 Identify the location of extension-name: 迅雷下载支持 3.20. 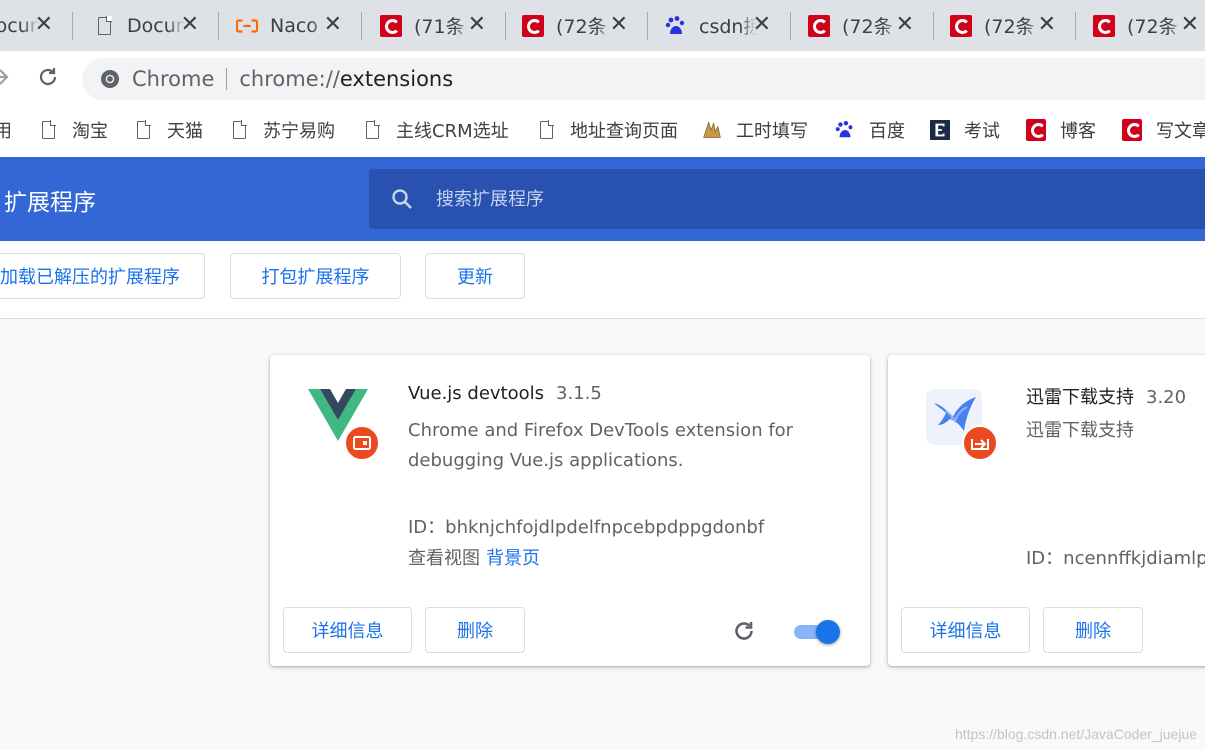
(1106, 397).